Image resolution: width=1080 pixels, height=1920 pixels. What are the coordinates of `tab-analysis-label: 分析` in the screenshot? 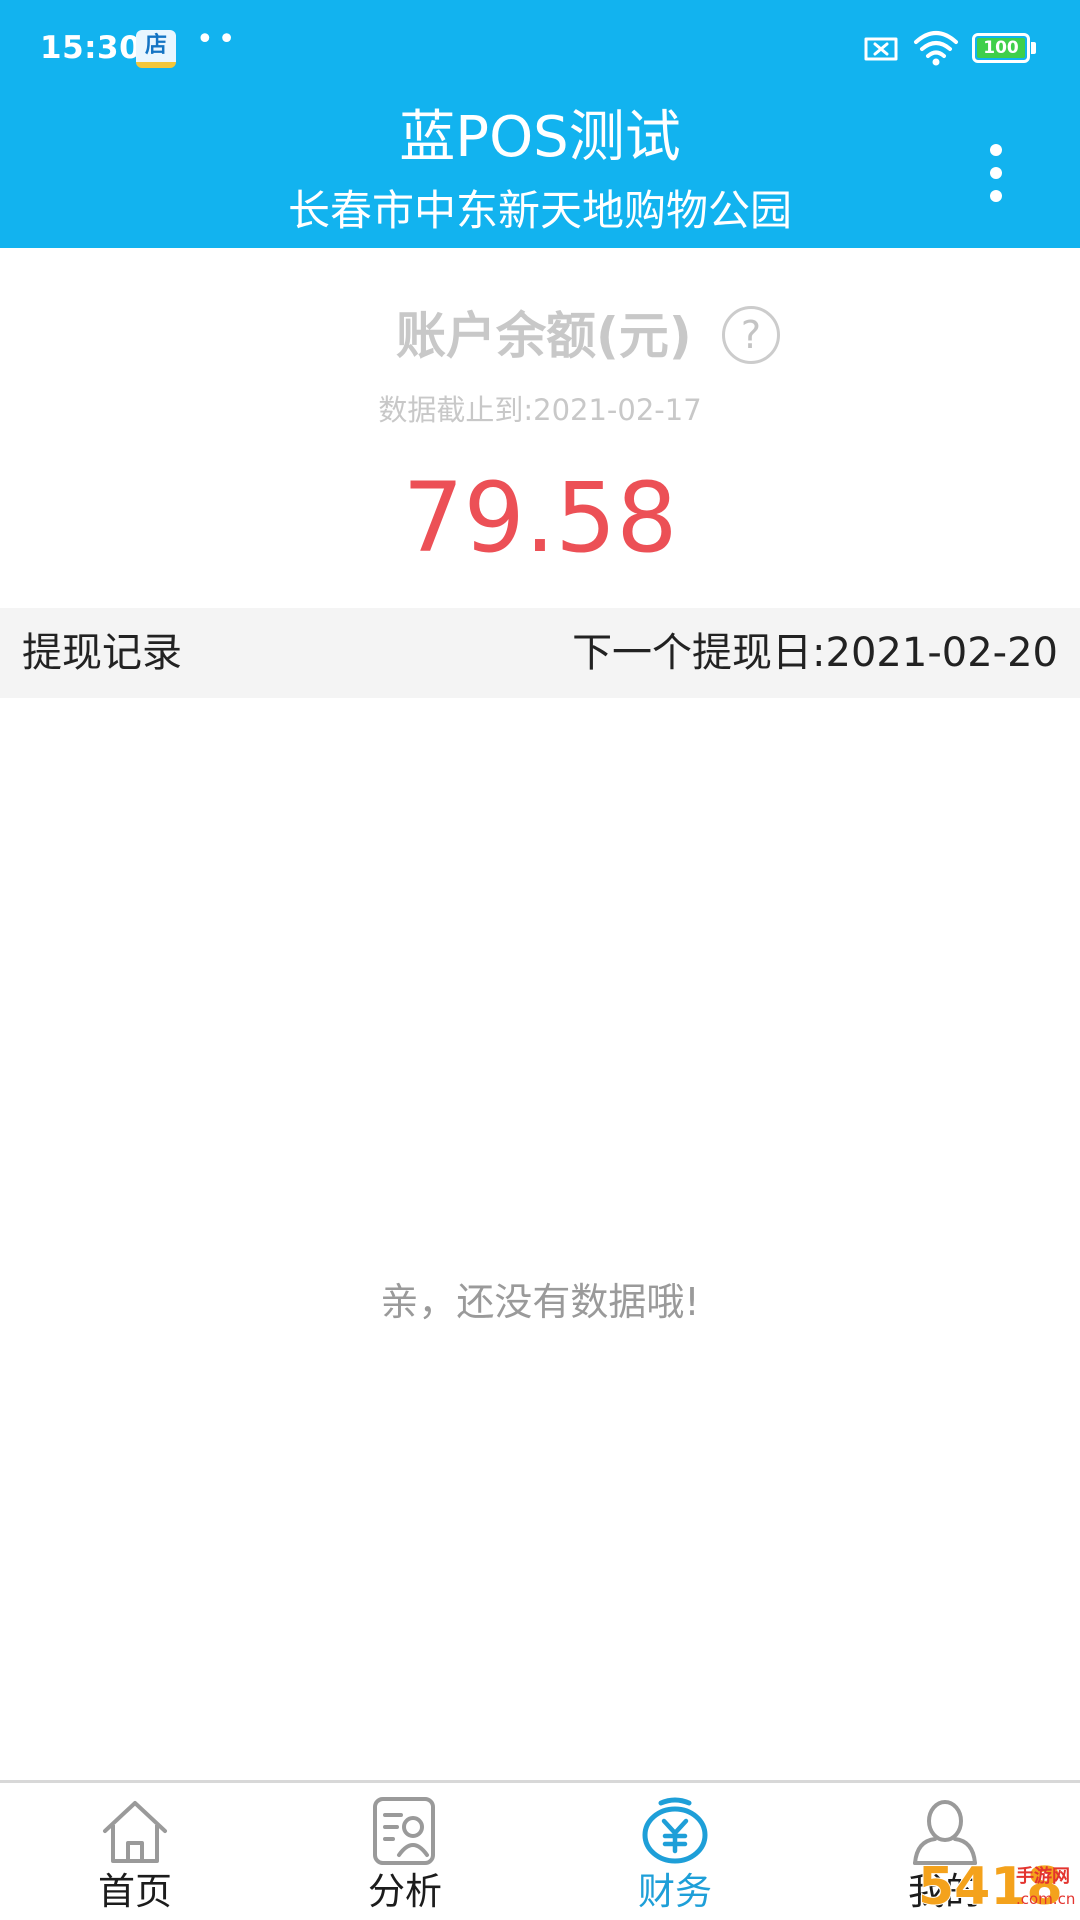 It's located at (405, 1891).